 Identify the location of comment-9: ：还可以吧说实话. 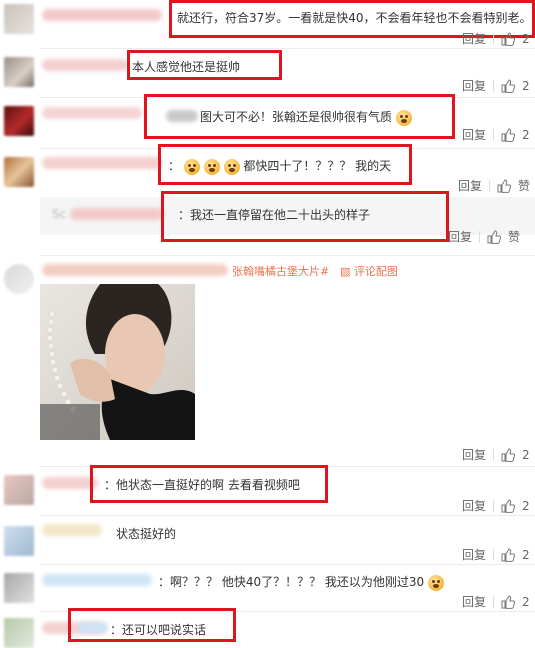
(267, 628).